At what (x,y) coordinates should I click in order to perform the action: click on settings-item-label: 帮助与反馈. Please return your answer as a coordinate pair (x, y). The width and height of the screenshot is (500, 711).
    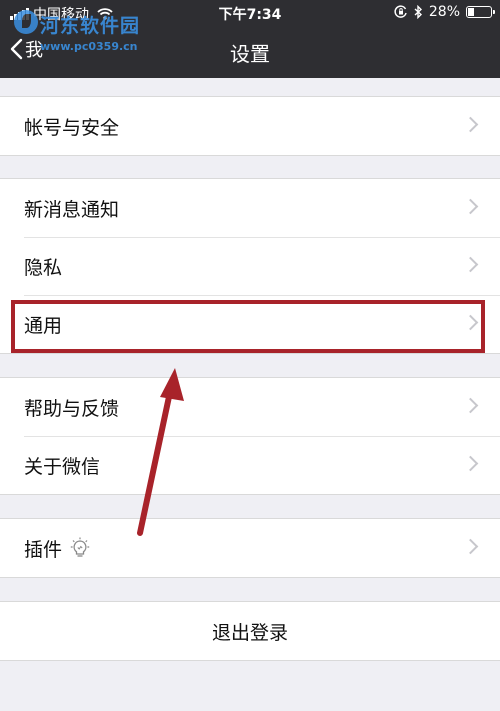
    Looking at the image, I should click on (72, 408).